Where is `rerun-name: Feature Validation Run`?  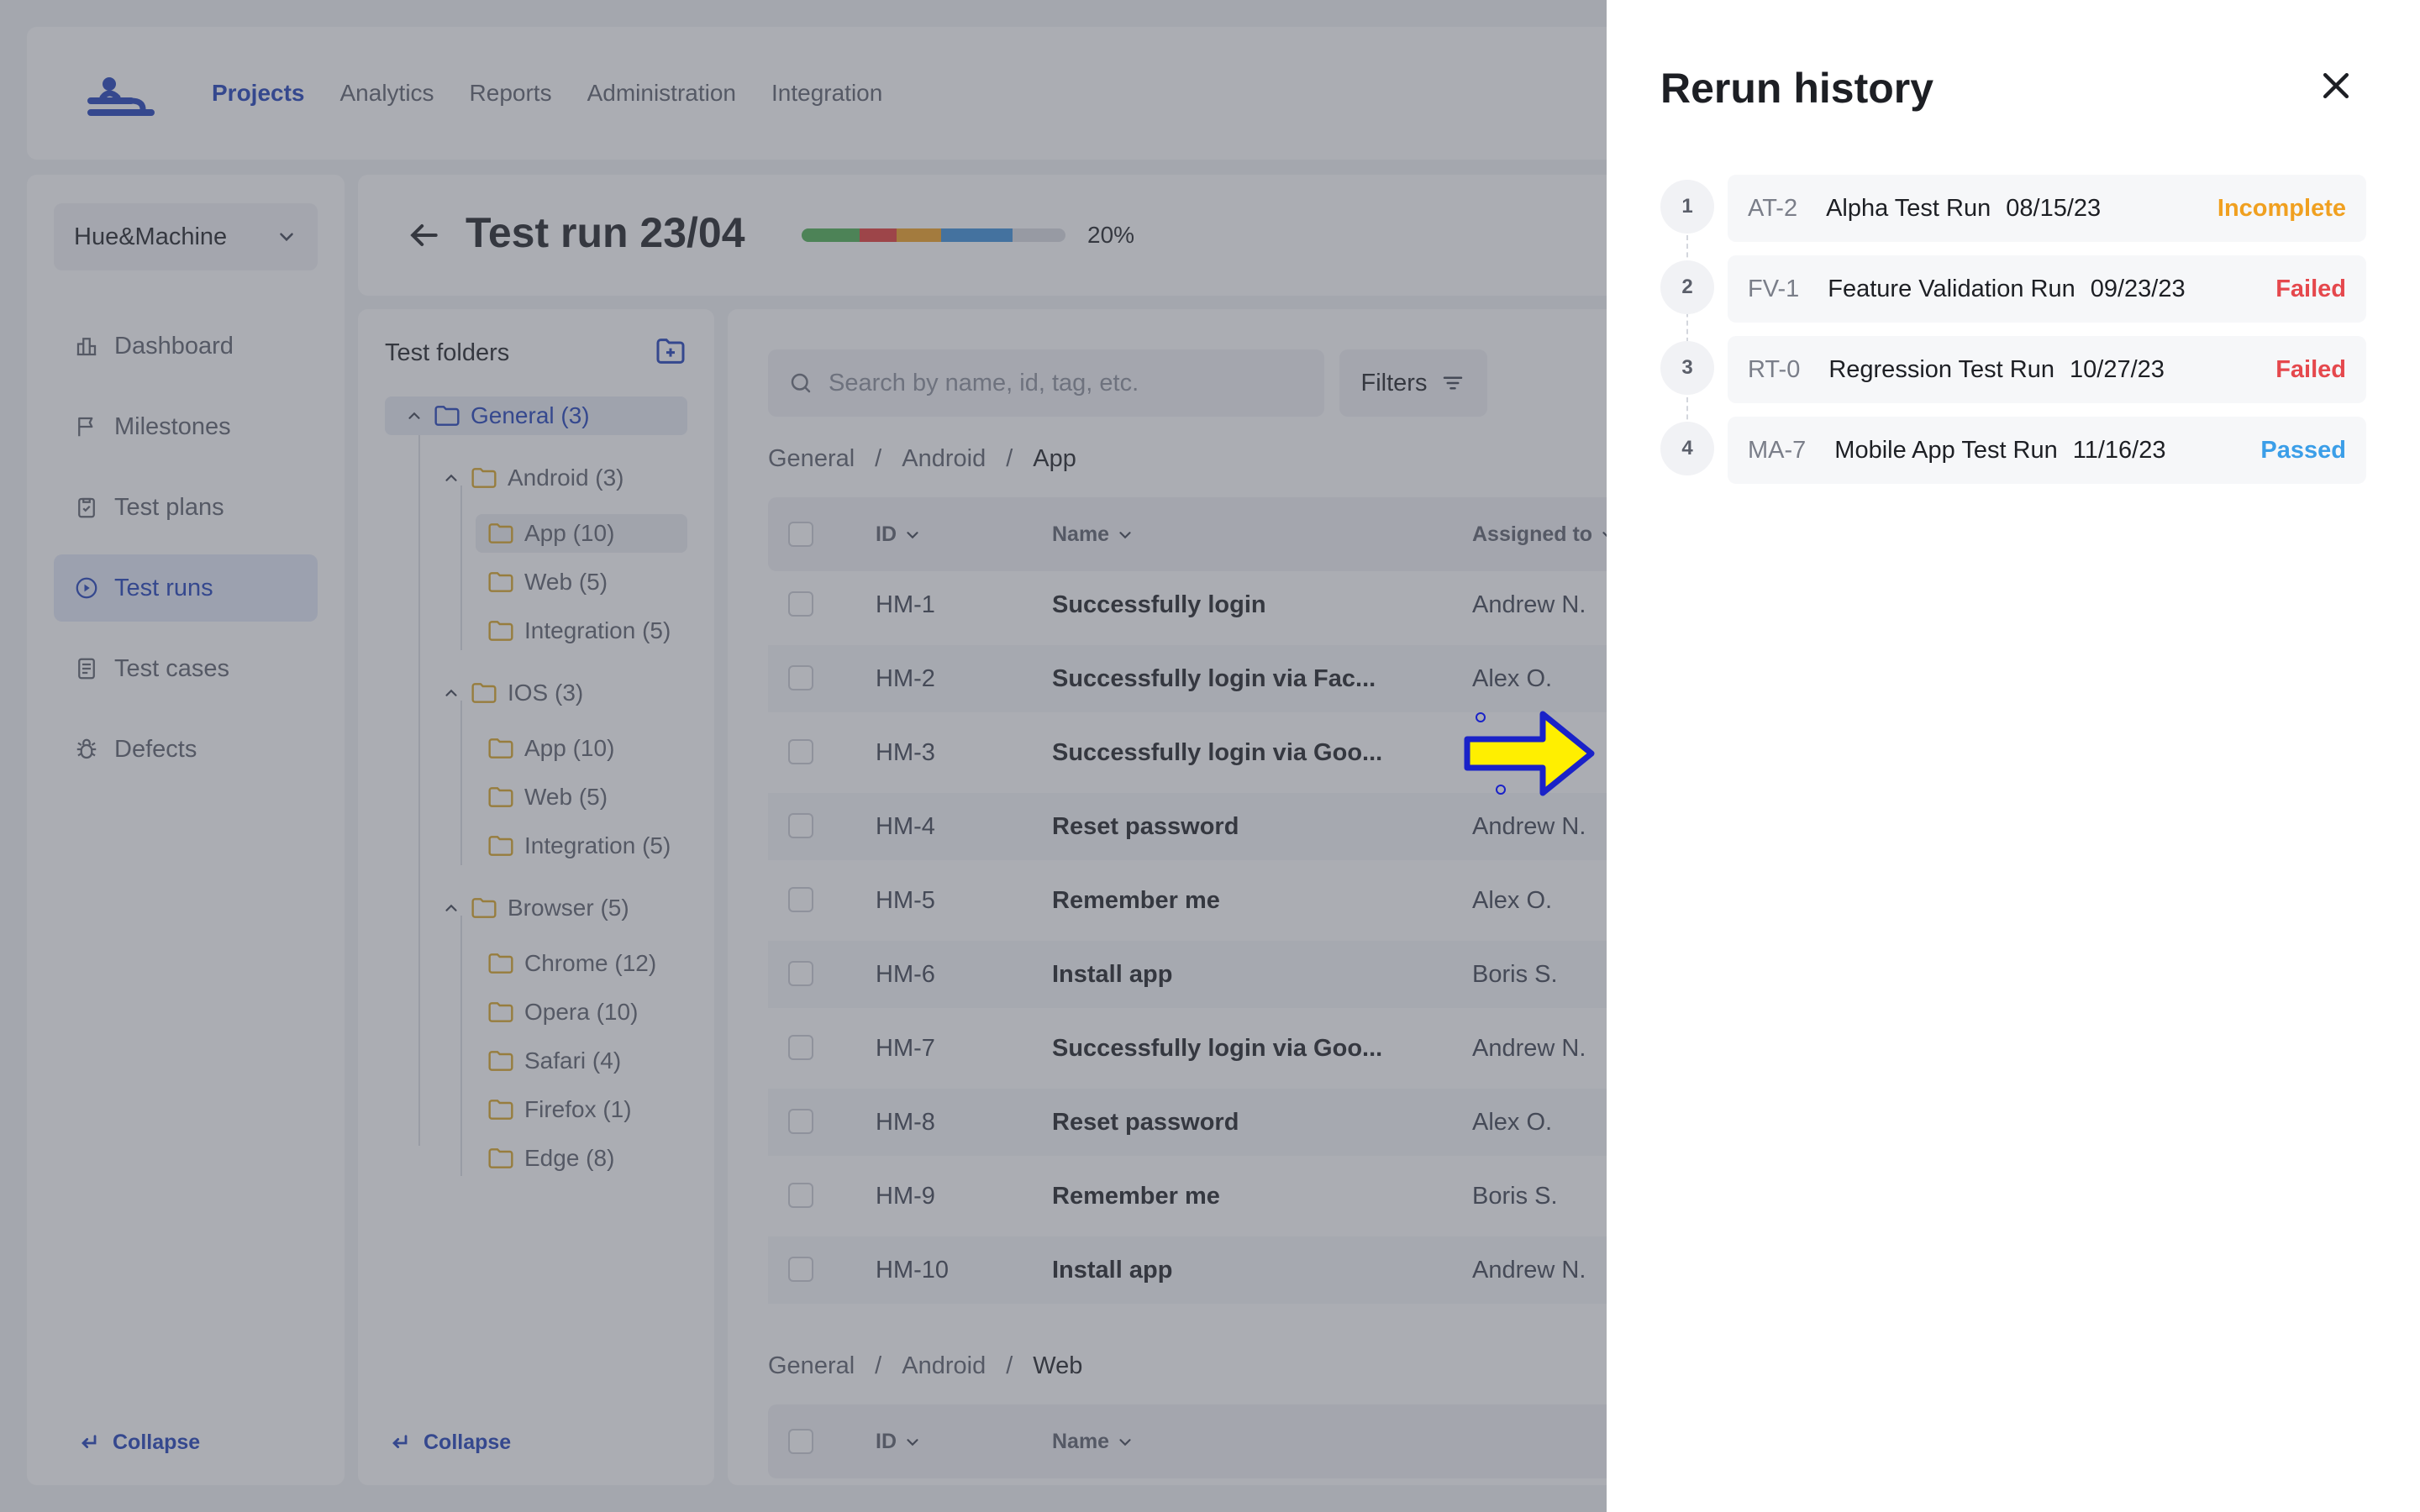 rerun-name: Feature Validation Run is located at coordinates (1951, 288).